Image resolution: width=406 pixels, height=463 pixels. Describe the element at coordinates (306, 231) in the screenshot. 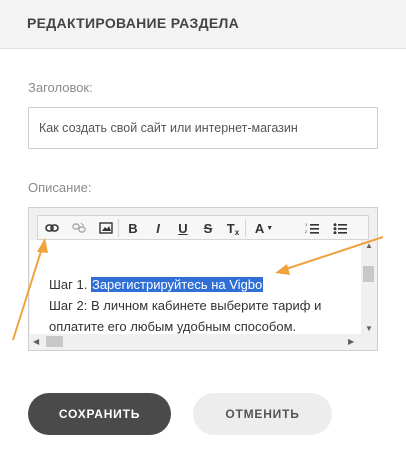

I see `svg-text: 2` at that location.